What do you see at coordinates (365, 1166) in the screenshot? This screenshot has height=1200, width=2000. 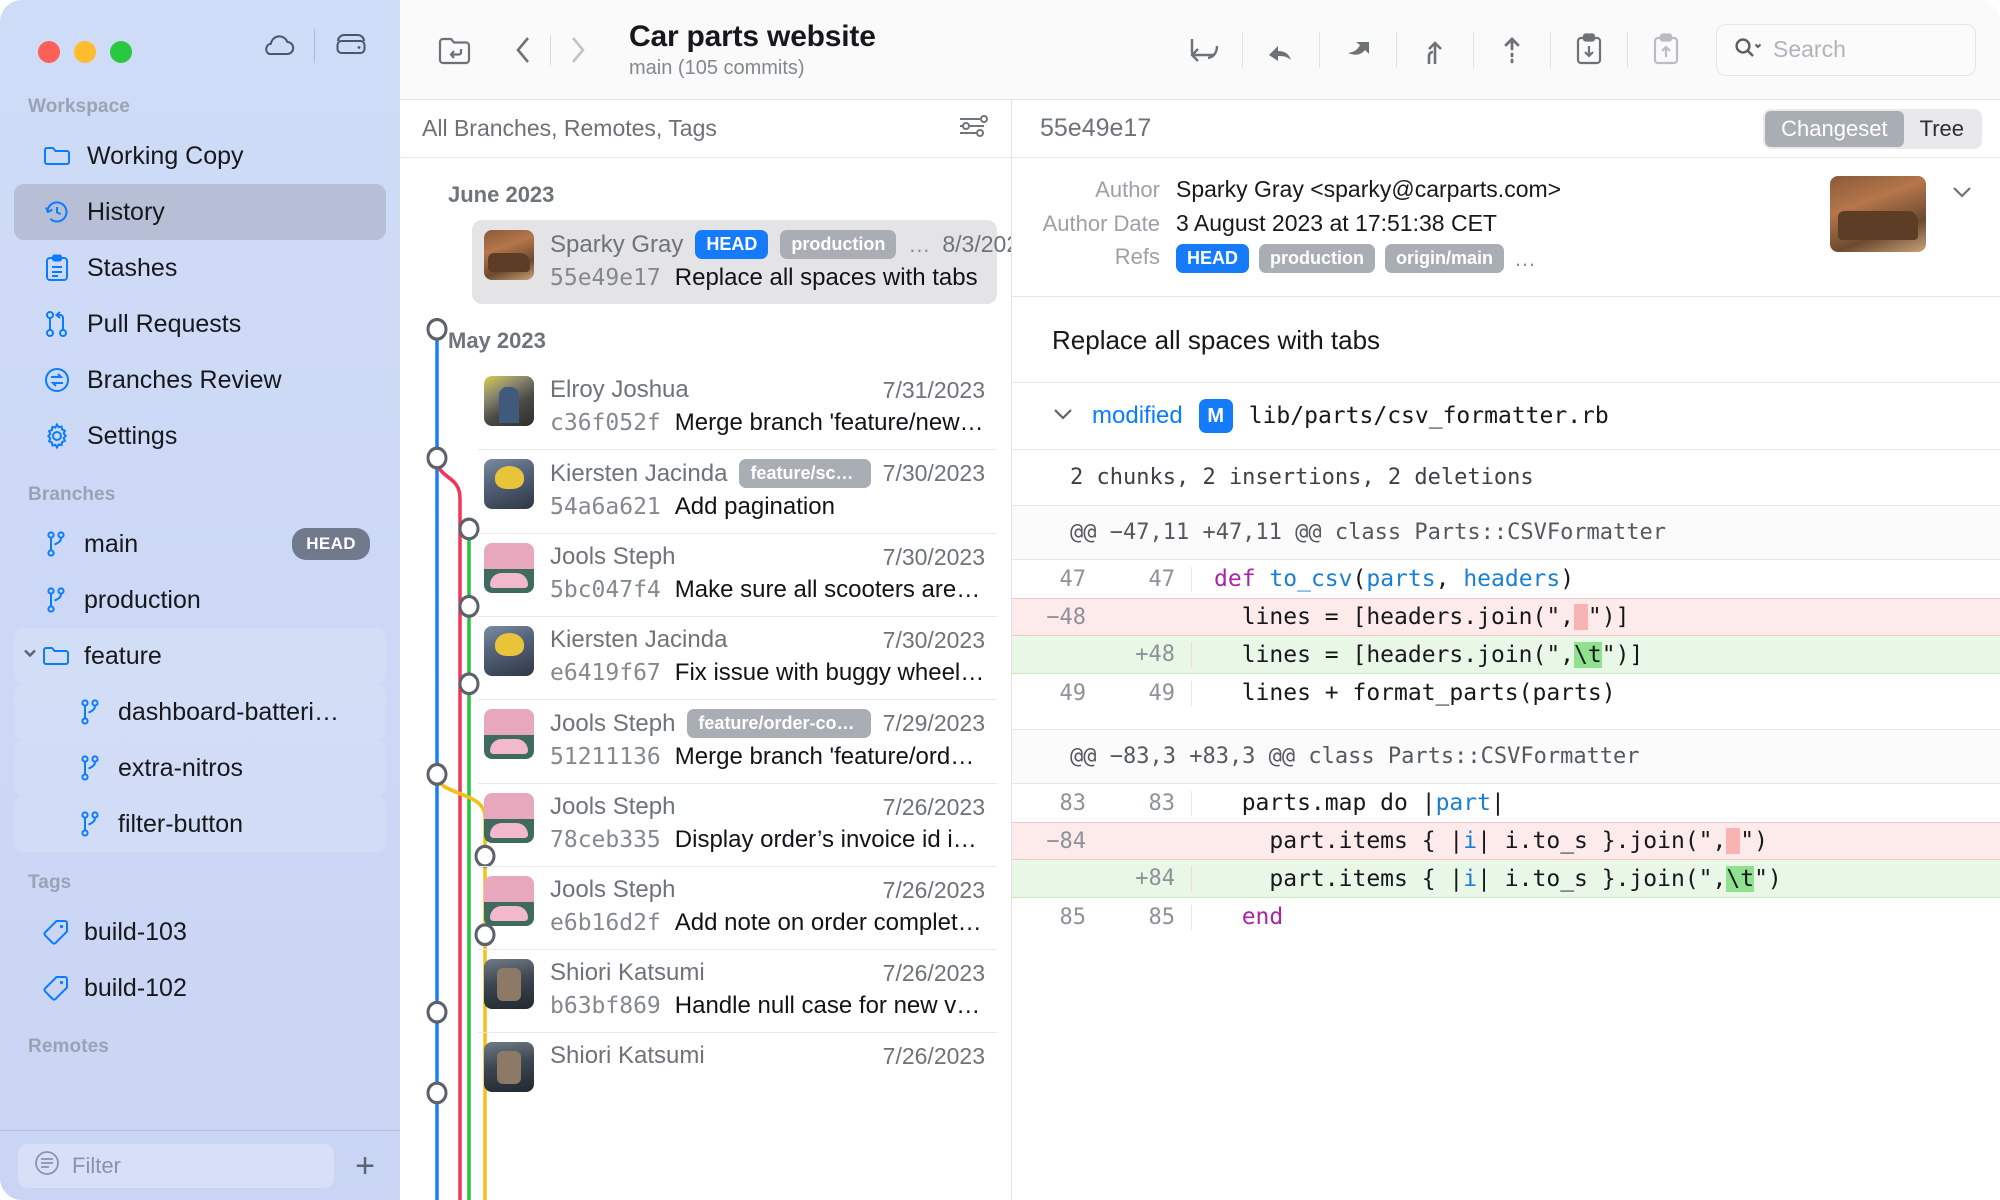 I see `add-button: +` at bounding box center [365, 1166].